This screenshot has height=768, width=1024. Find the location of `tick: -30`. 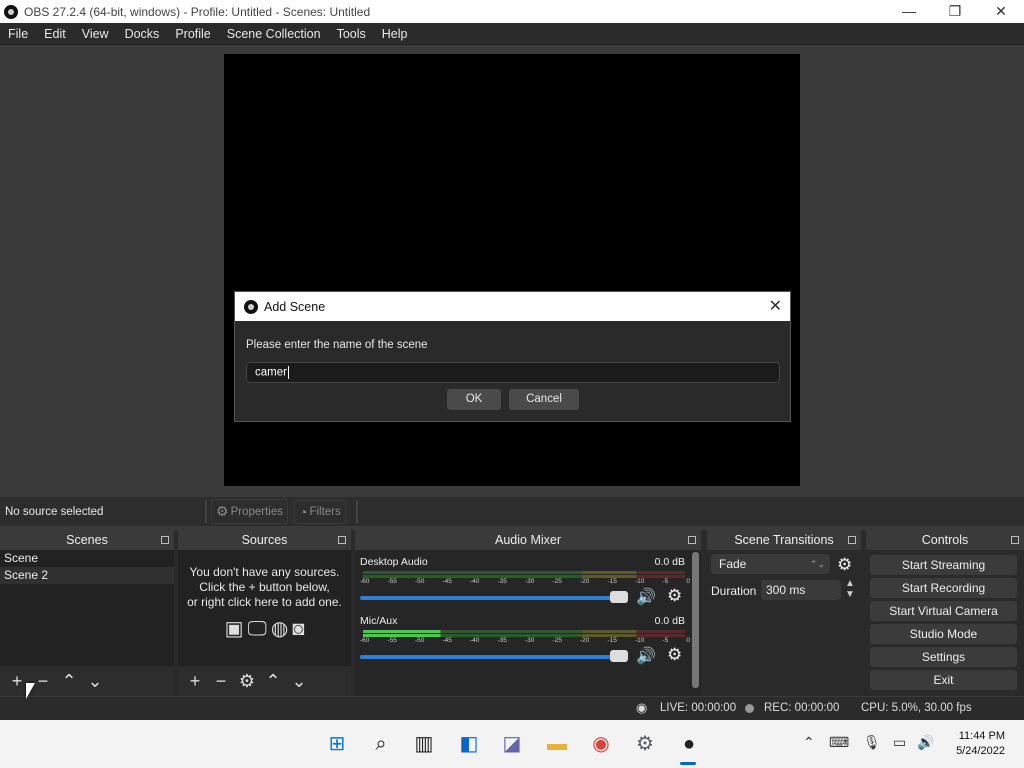

tick: -30 is located at coordinates (530, 581).